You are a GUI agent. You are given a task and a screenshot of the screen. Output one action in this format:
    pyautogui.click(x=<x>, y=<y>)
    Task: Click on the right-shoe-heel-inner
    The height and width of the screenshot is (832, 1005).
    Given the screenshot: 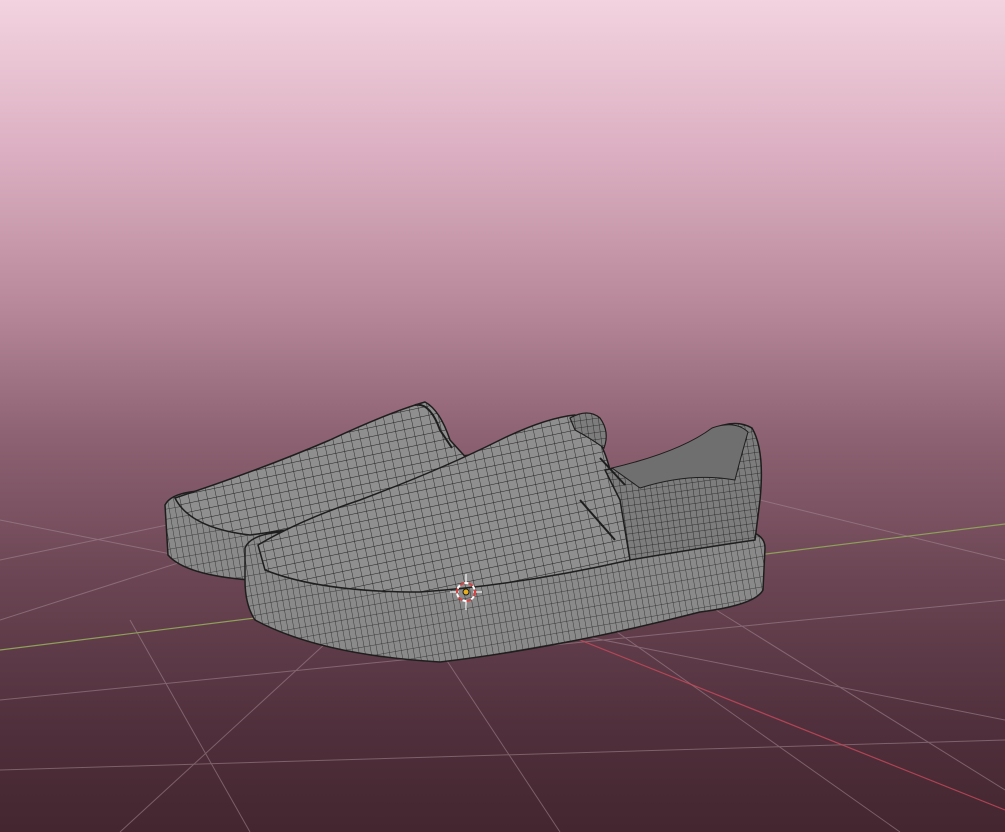 What is the action you would take?
    pyautogui.click(x=679, y=456)
    